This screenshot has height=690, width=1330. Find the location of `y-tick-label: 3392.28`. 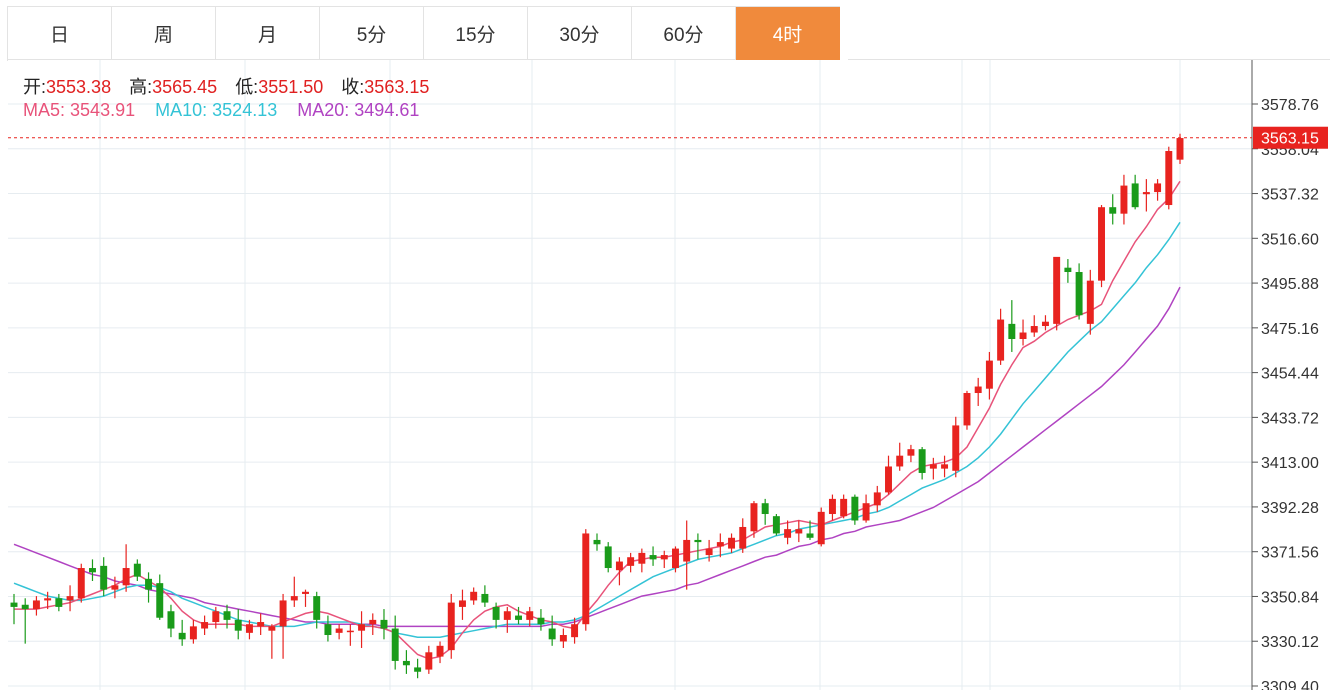

y-tick-label: 3392.28 is located at coordinates (1290, 508).